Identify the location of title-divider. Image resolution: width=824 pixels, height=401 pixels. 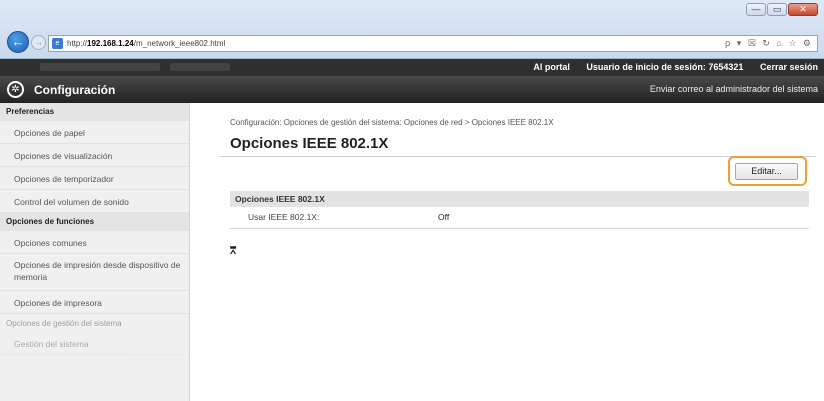
(518, 156).